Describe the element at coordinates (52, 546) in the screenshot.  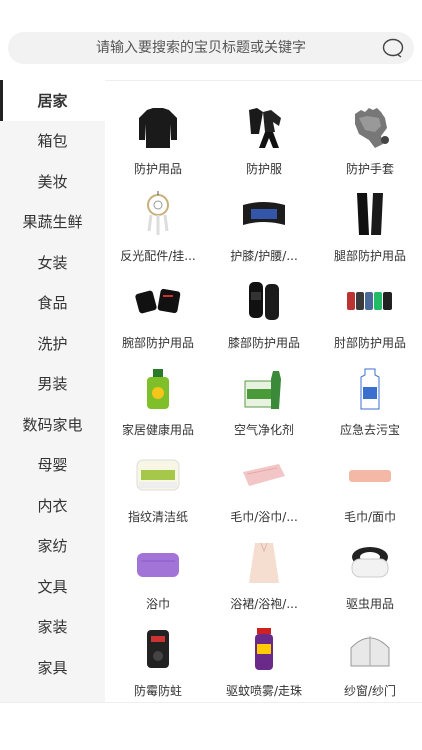
I see `sidebar-item-textiles: 家纺` at that location.